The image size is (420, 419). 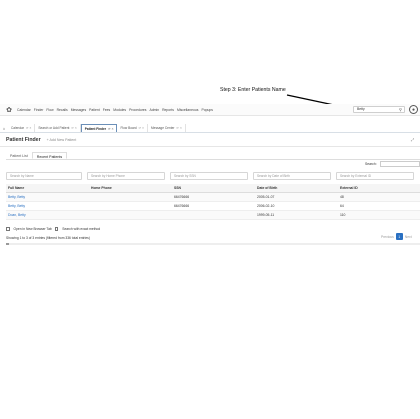 What do you see at coordinates (379, 215) in the screenshot?
I see `cell-external-id: 110` at bounding box center [379, 215].